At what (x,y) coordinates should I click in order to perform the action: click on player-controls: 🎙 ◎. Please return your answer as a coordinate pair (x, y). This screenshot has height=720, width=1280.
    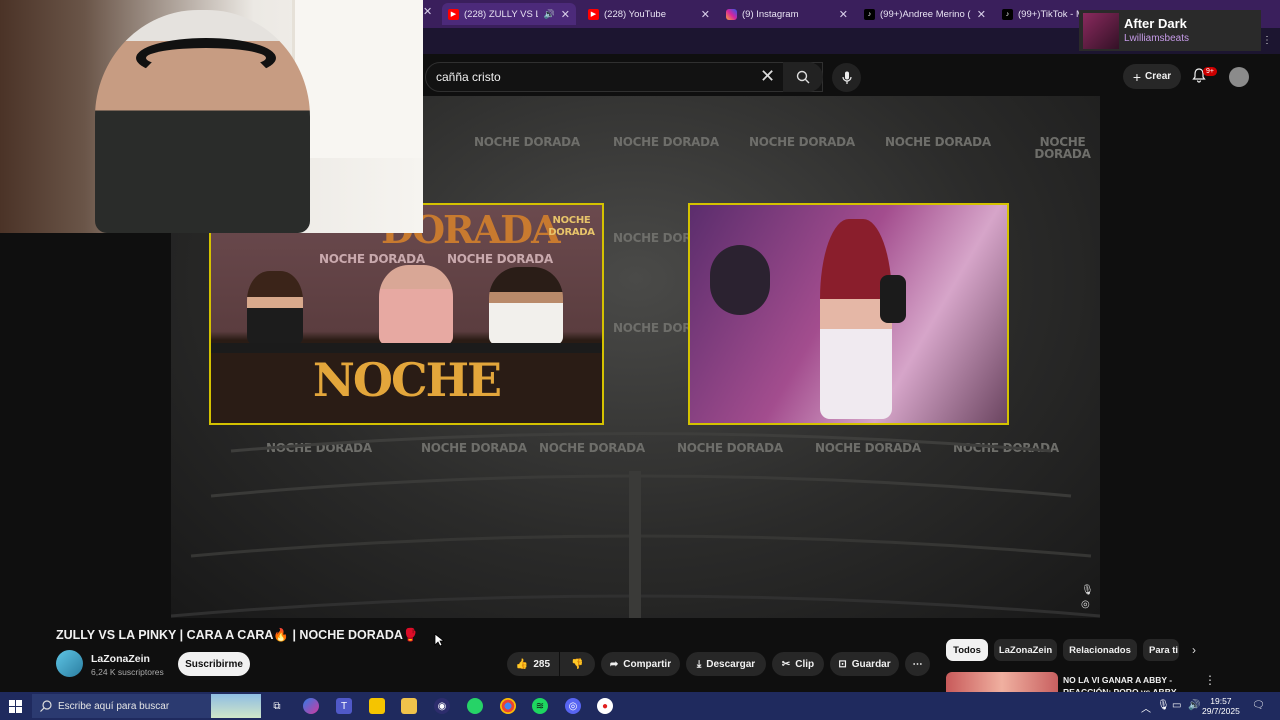
    Looking at the image, I should click on (1087, 598).